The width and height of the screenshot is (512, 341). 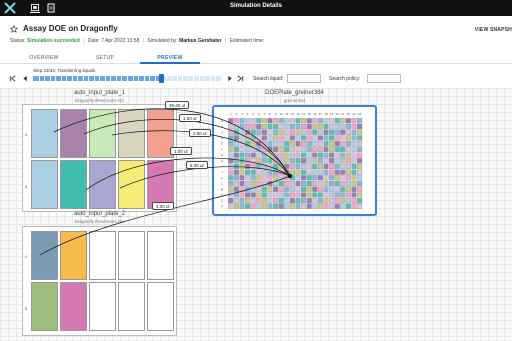 I want to click on source-plate-2: A B, so click(x=99, y=281).